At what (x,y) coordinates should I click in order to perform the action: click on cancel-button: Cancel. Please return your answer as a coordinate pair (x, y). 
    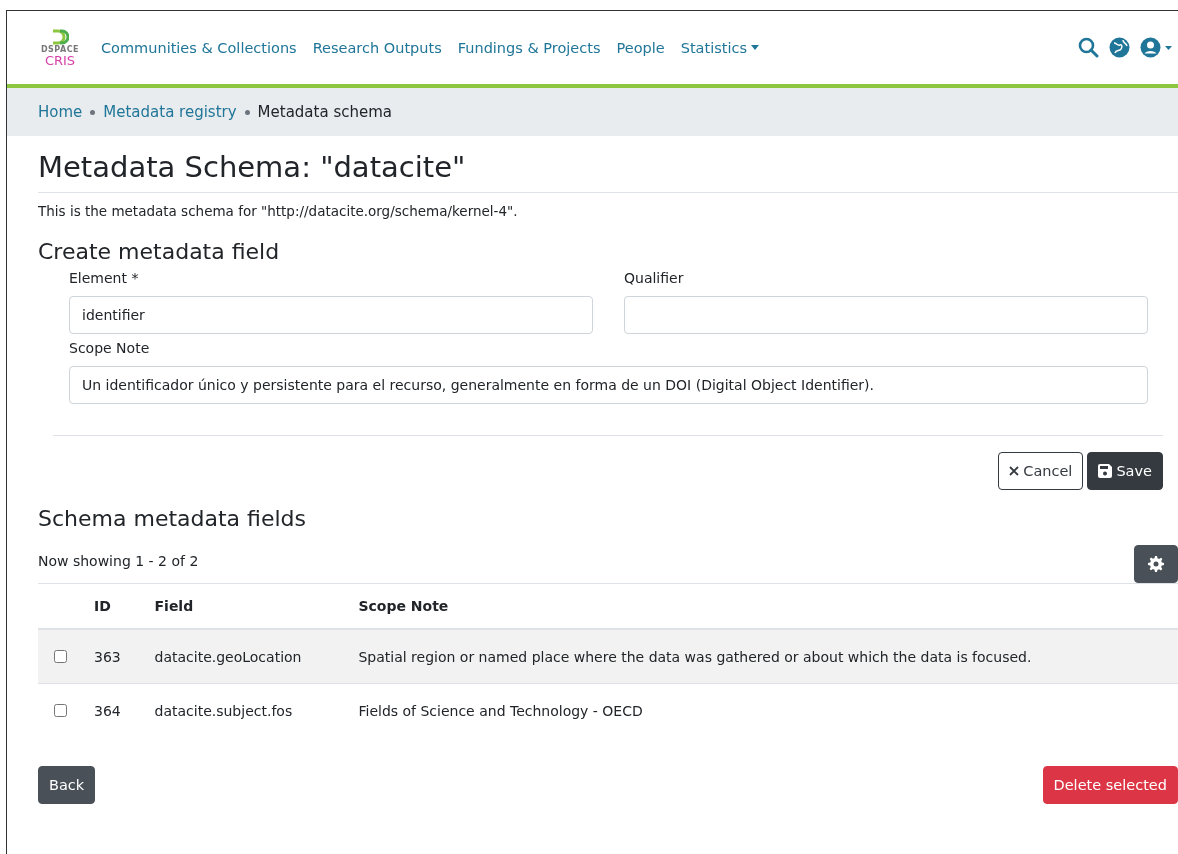
    Looking at the image, I should click on (1041, 471).